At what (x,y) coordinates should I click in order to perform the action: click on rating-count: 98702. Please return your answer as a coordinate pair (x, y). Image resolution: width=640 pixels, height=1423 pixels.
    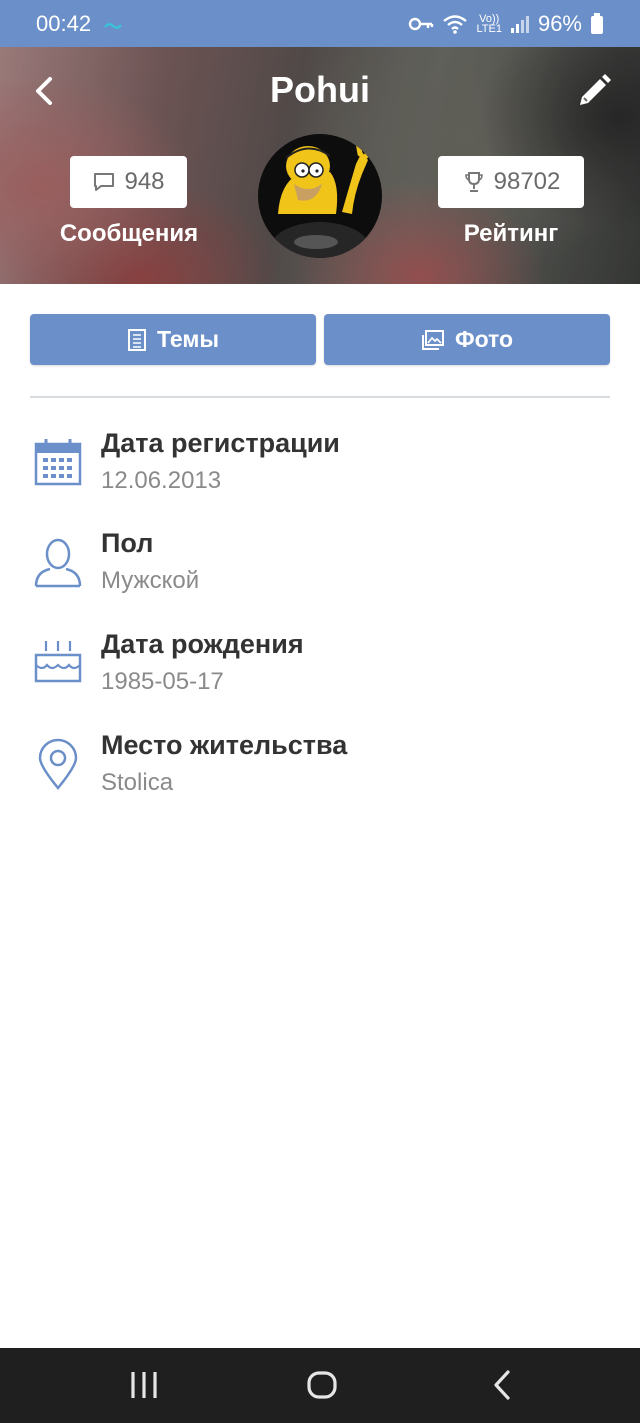
    Looking at the image, I should click on (527, 181).